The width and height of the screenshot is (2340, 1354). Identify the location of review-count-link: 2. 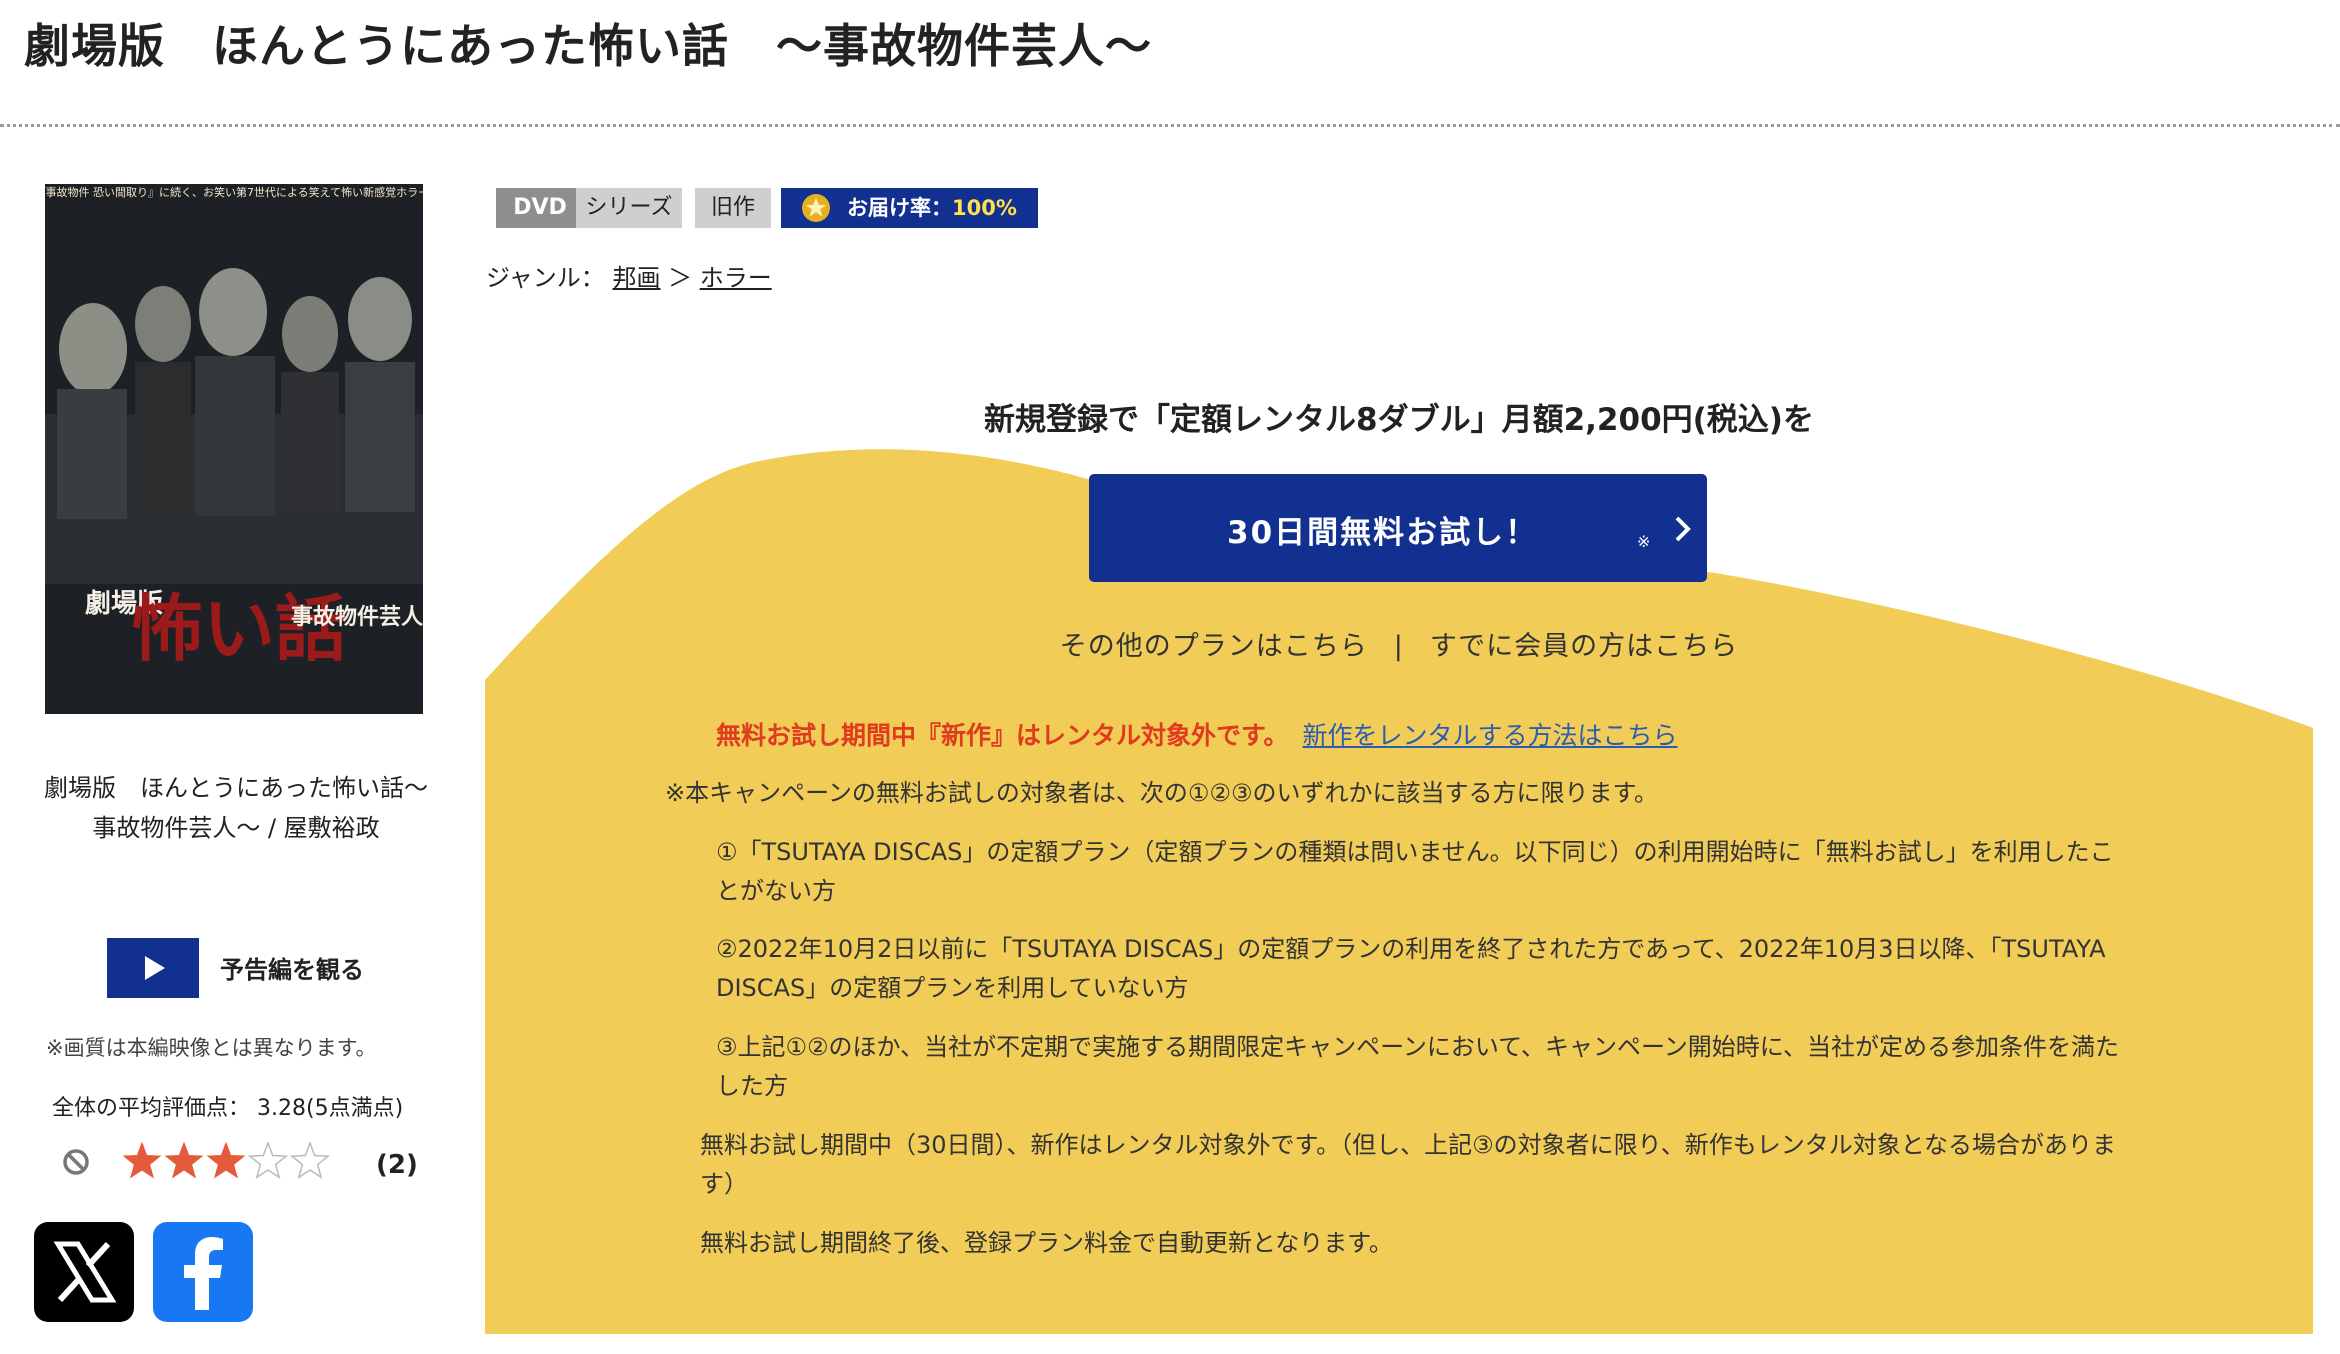
(397, 1165).